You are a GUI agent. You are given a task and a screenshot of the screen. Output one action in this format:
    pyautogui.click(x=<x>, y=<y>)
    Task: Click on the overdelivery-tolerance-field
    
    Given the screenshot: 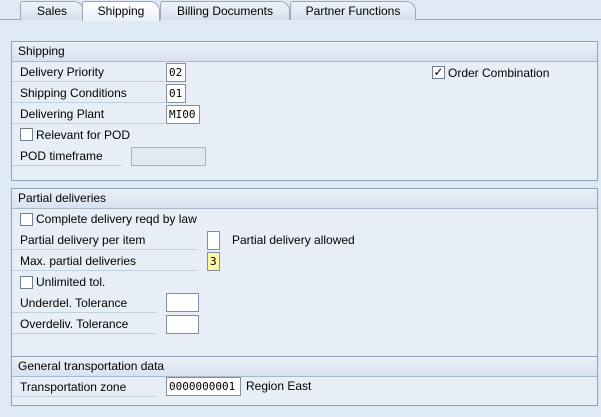 What is the action you would take?
    pyautogui.click(x=182, y=324)
    